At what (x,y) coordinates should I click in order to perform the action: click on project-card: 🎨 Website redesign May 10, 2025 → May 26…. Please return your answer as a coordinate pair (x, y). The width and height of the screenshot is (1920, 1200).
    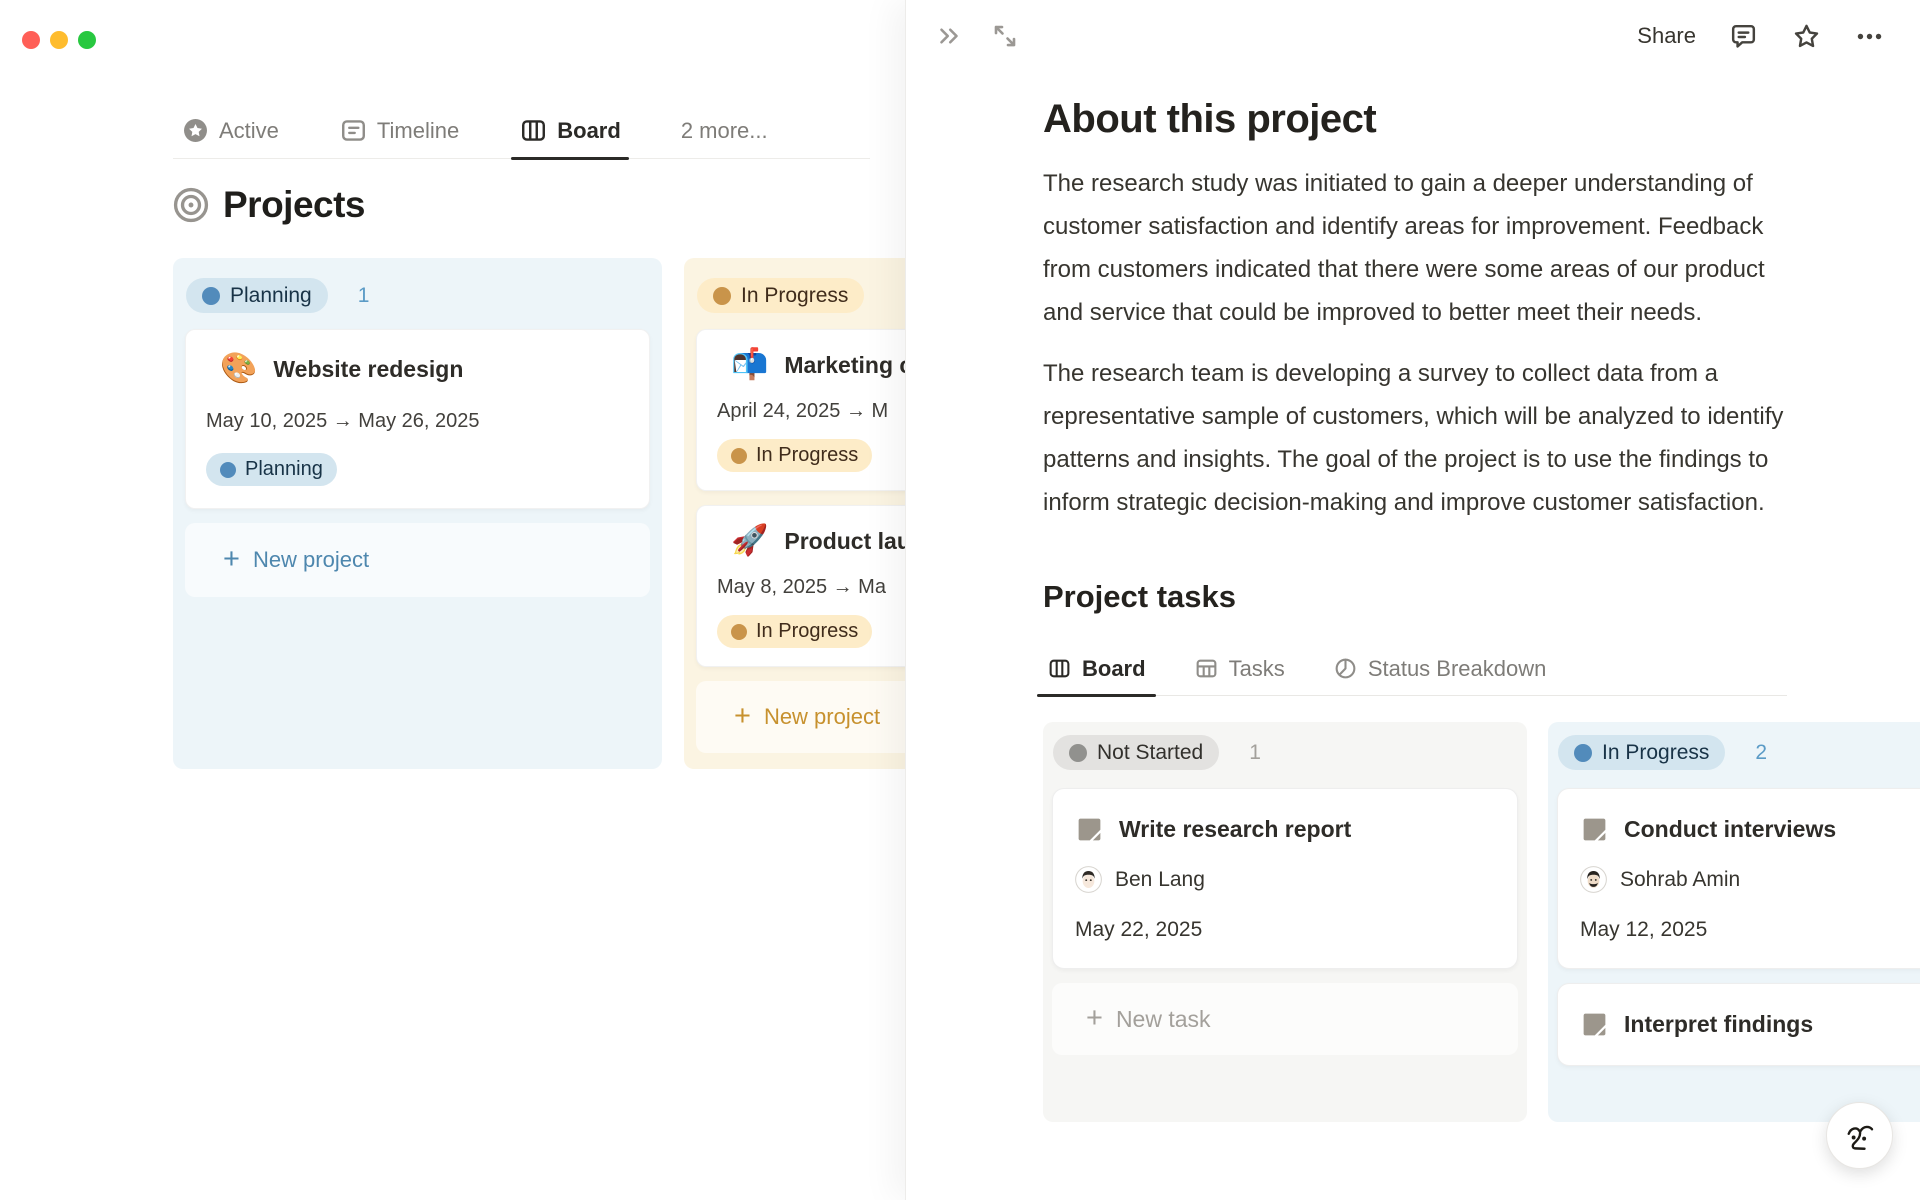
    Looking at the image, I should click on (417, 419).